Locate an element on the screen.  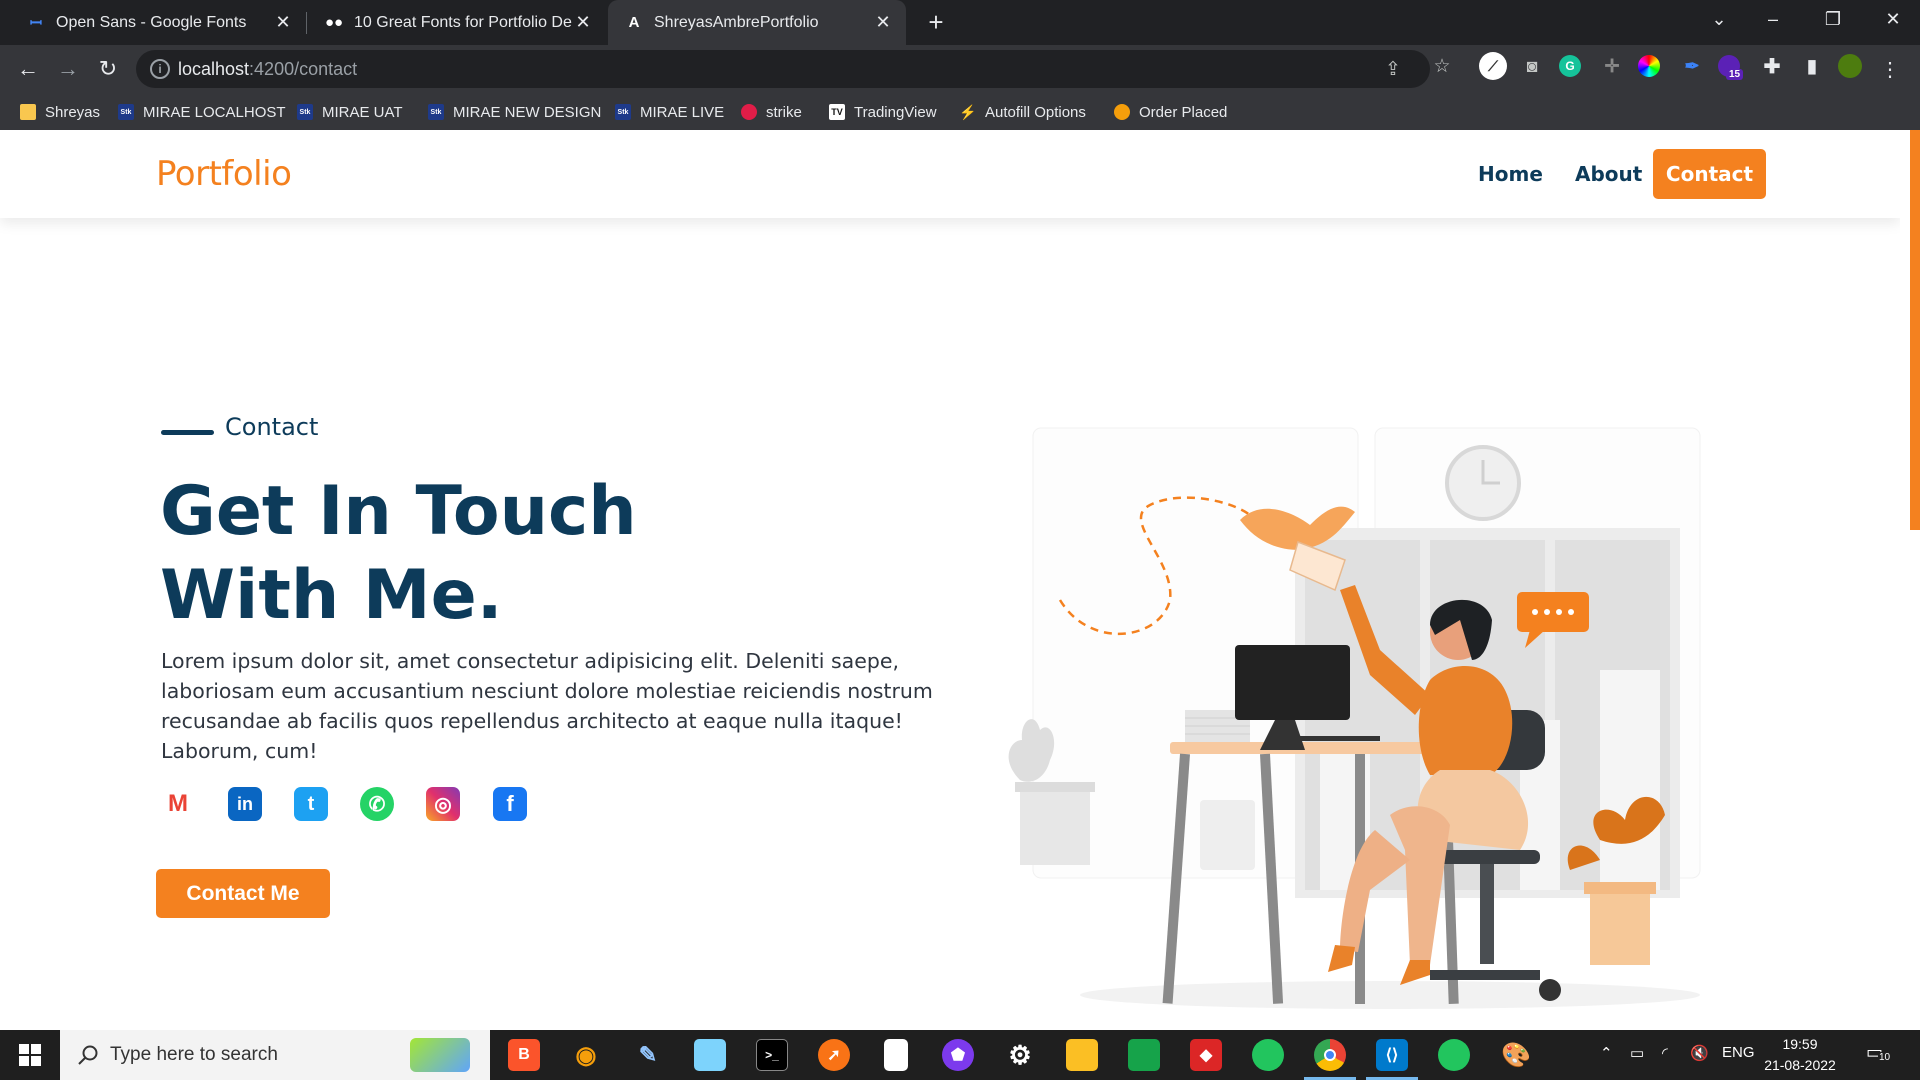
grammarly-icon: G is located at coordinates (1570, 66).